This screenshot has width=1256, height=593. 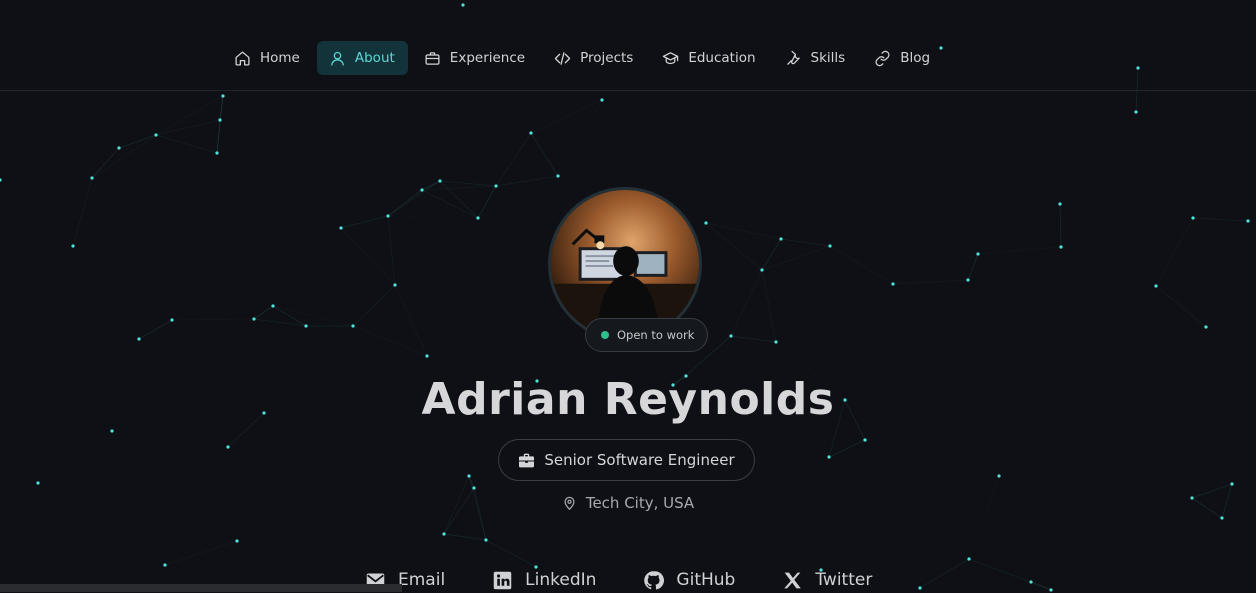 What do you see at coordinates (793, 580) in the screenshot?
I see `x-icon` at bounding box center [793, 580].